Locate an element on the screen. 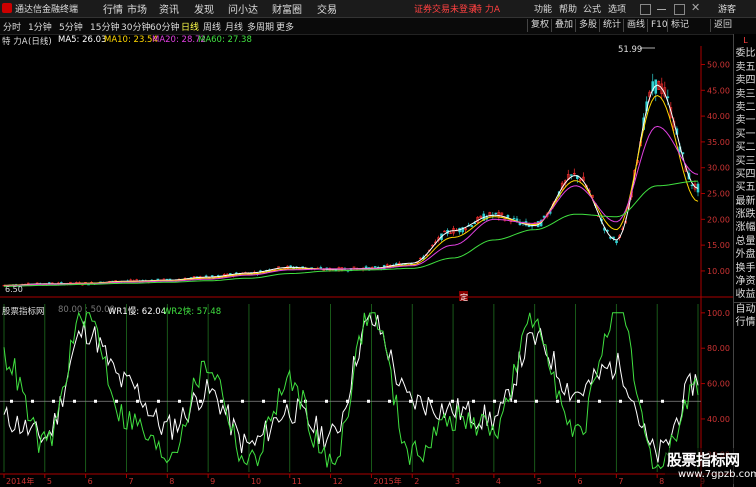  period-tab-60min: 60分钟 is located at coordinates (164, 26).